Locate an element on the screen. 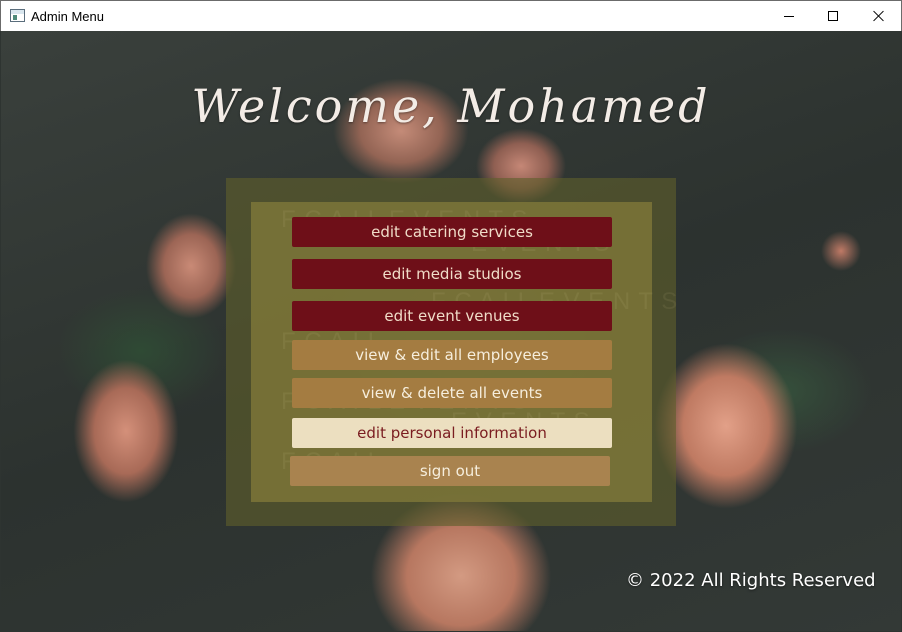 Image resolution: width=902 pixels, height=632 pixels. maximize-button is located at coordinates (833, 16).